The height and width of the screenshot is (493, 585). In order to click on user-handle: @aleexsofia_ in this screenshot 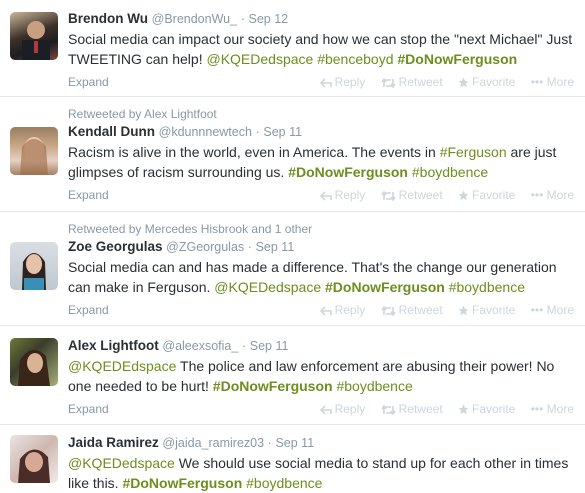, I will do `click(200, 346)`.